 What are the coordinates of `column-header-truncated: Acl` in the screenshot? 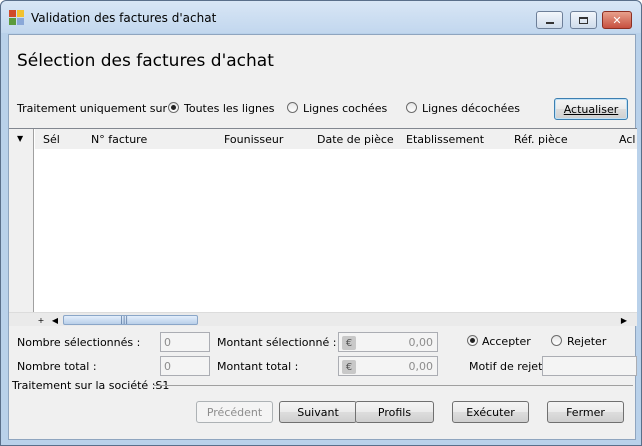 It's located at (627, 139).